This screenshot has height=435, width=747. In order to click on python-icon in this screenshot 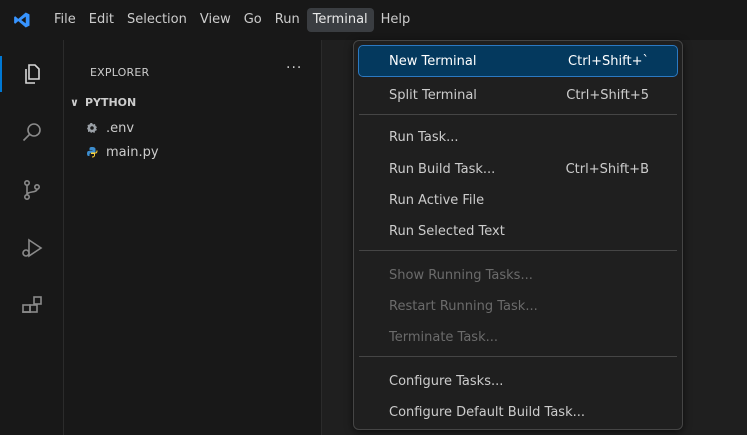, I will do `click(92, 152)`.